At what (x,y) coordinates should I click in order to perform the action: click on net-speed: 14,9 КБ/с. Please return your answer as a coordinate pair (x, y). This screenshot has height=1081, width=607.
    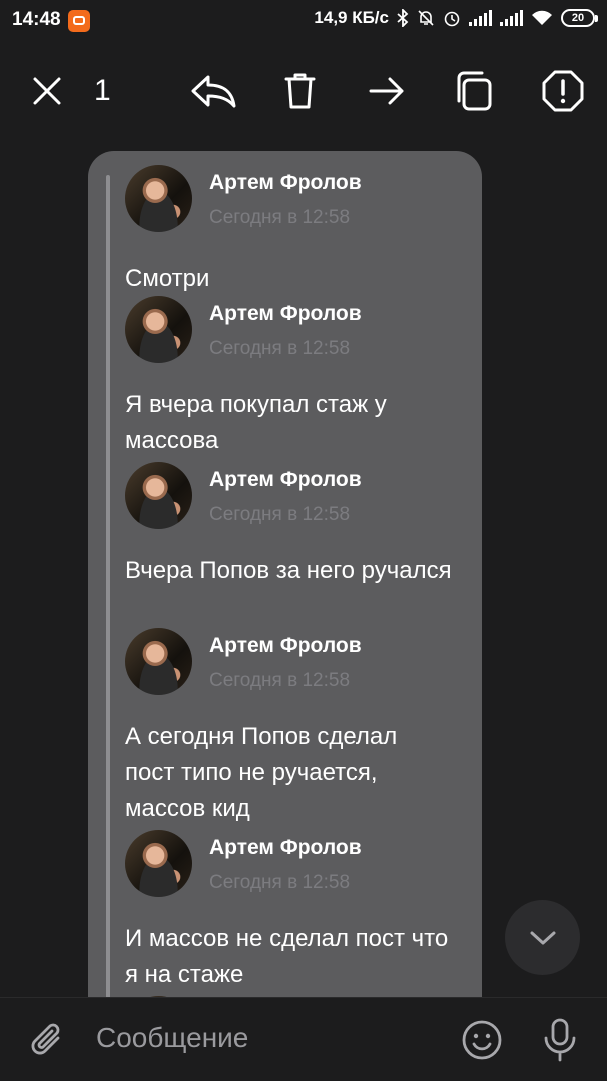
    Looking at the image, I should click on (351, 17).